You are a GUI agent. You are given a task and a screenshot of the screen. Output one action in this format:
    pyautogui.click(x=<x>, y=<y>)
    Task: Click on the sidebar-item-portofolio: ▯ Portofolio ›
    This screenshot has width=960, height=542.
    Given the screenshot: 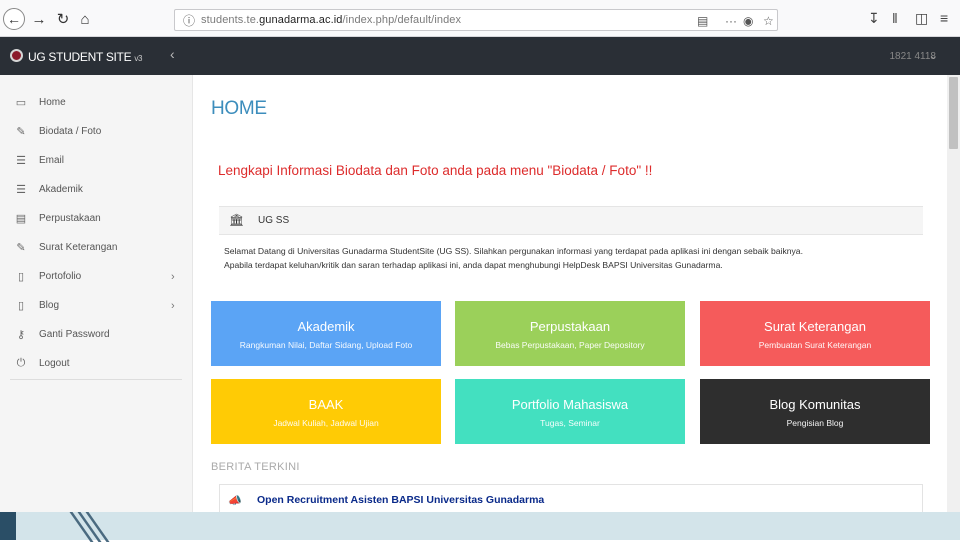 What is the action you would take?
    pyautogui.click(x=96, y=276)
    